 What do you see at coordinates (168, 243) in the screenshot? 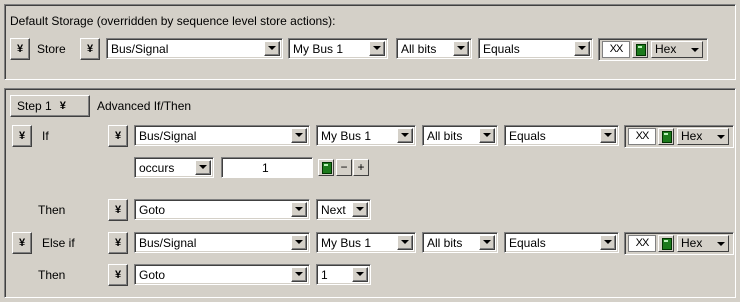
I see `elseif-source-value: Bus/Signal` at bounding box center [168, 243].